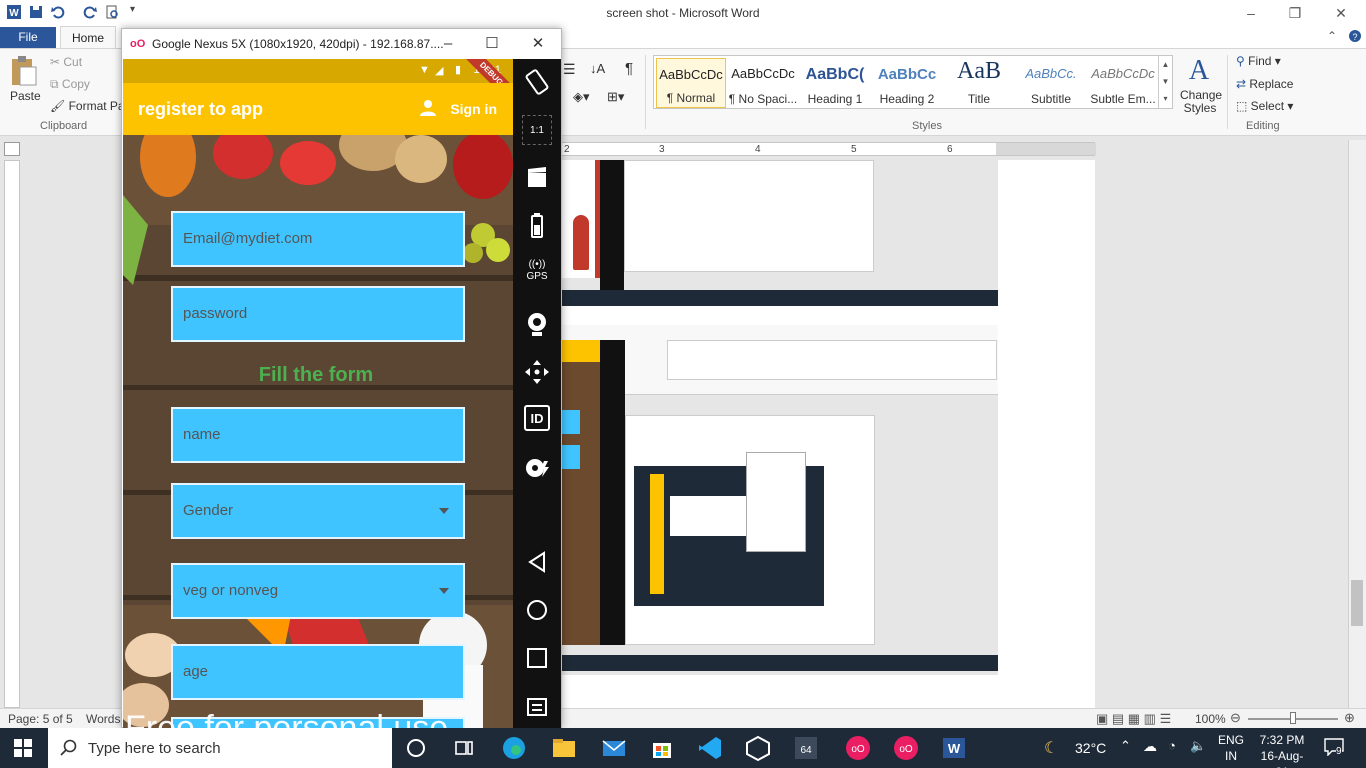  I want to click on weather-temperature: 32°C, so click(1090, 748).